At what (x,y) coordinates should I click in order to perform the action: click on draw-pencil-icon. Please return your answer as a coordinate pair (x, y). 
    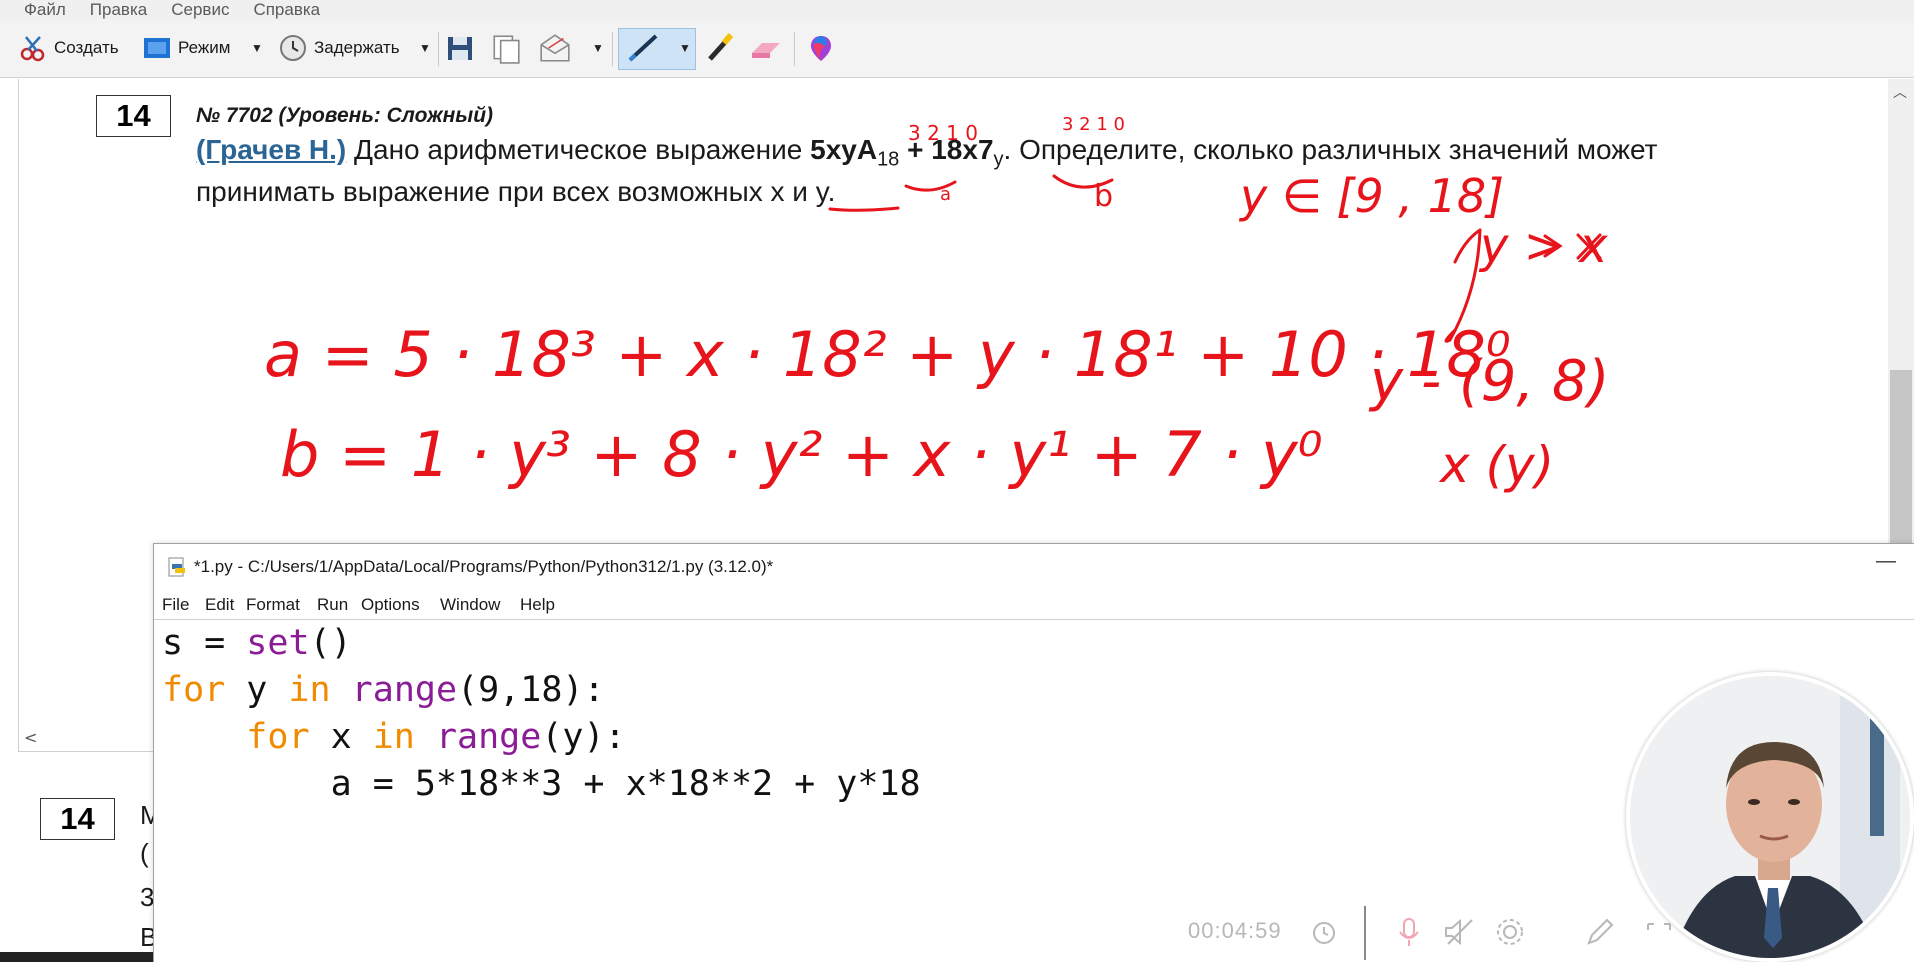
    Looking at the image, I should click on (1600, 932).